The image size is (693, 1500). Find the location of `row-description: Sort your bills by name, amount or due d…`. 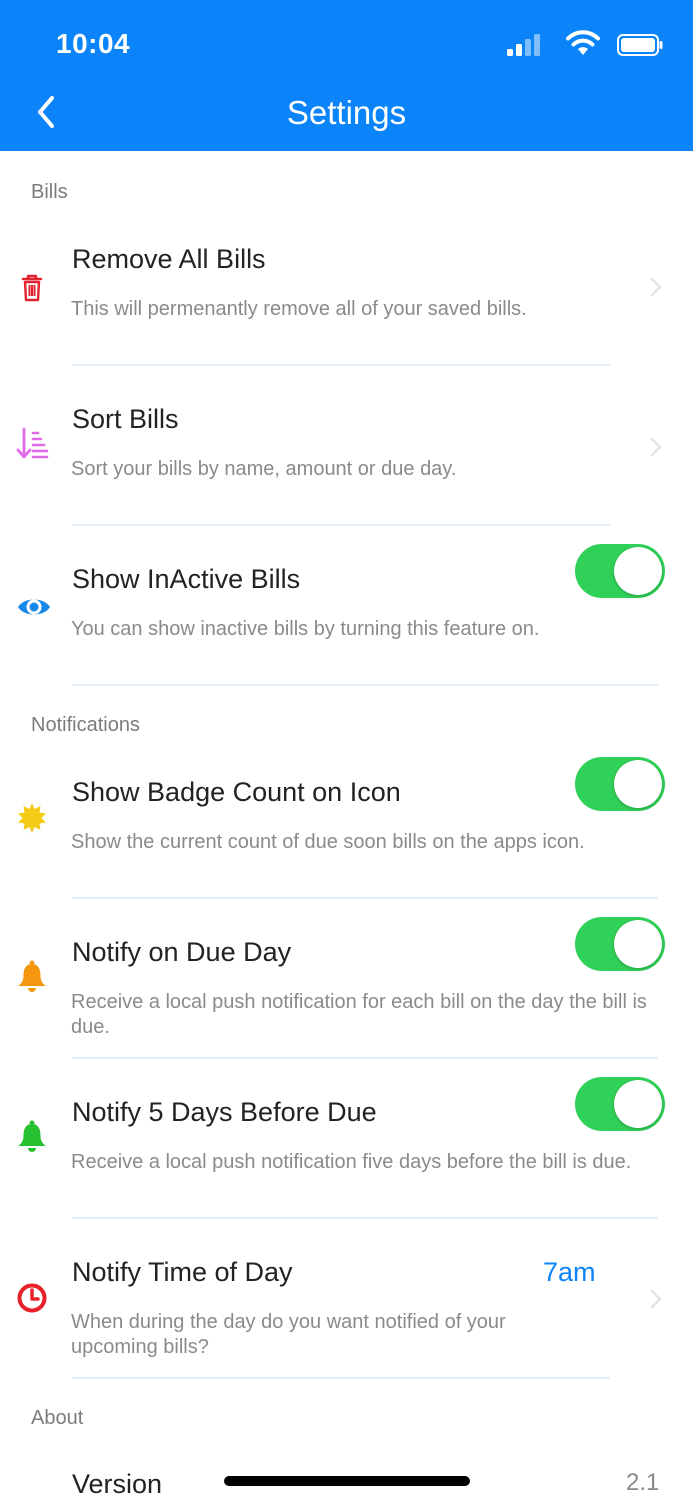

row-description: Sort your bills by name, amount or due d… is located at coordinates (264, 469).